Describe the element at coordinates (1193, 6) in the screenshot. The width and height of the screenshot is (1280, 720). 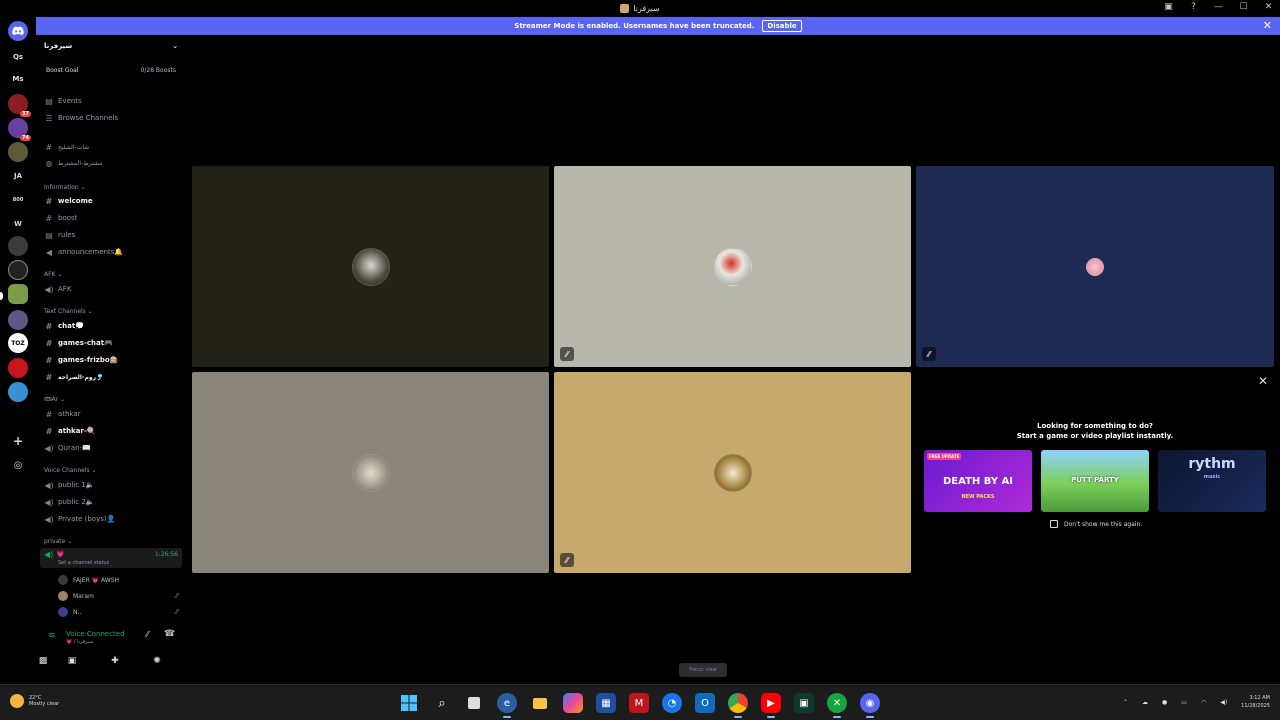
I see `help-icon: ?` at that location.